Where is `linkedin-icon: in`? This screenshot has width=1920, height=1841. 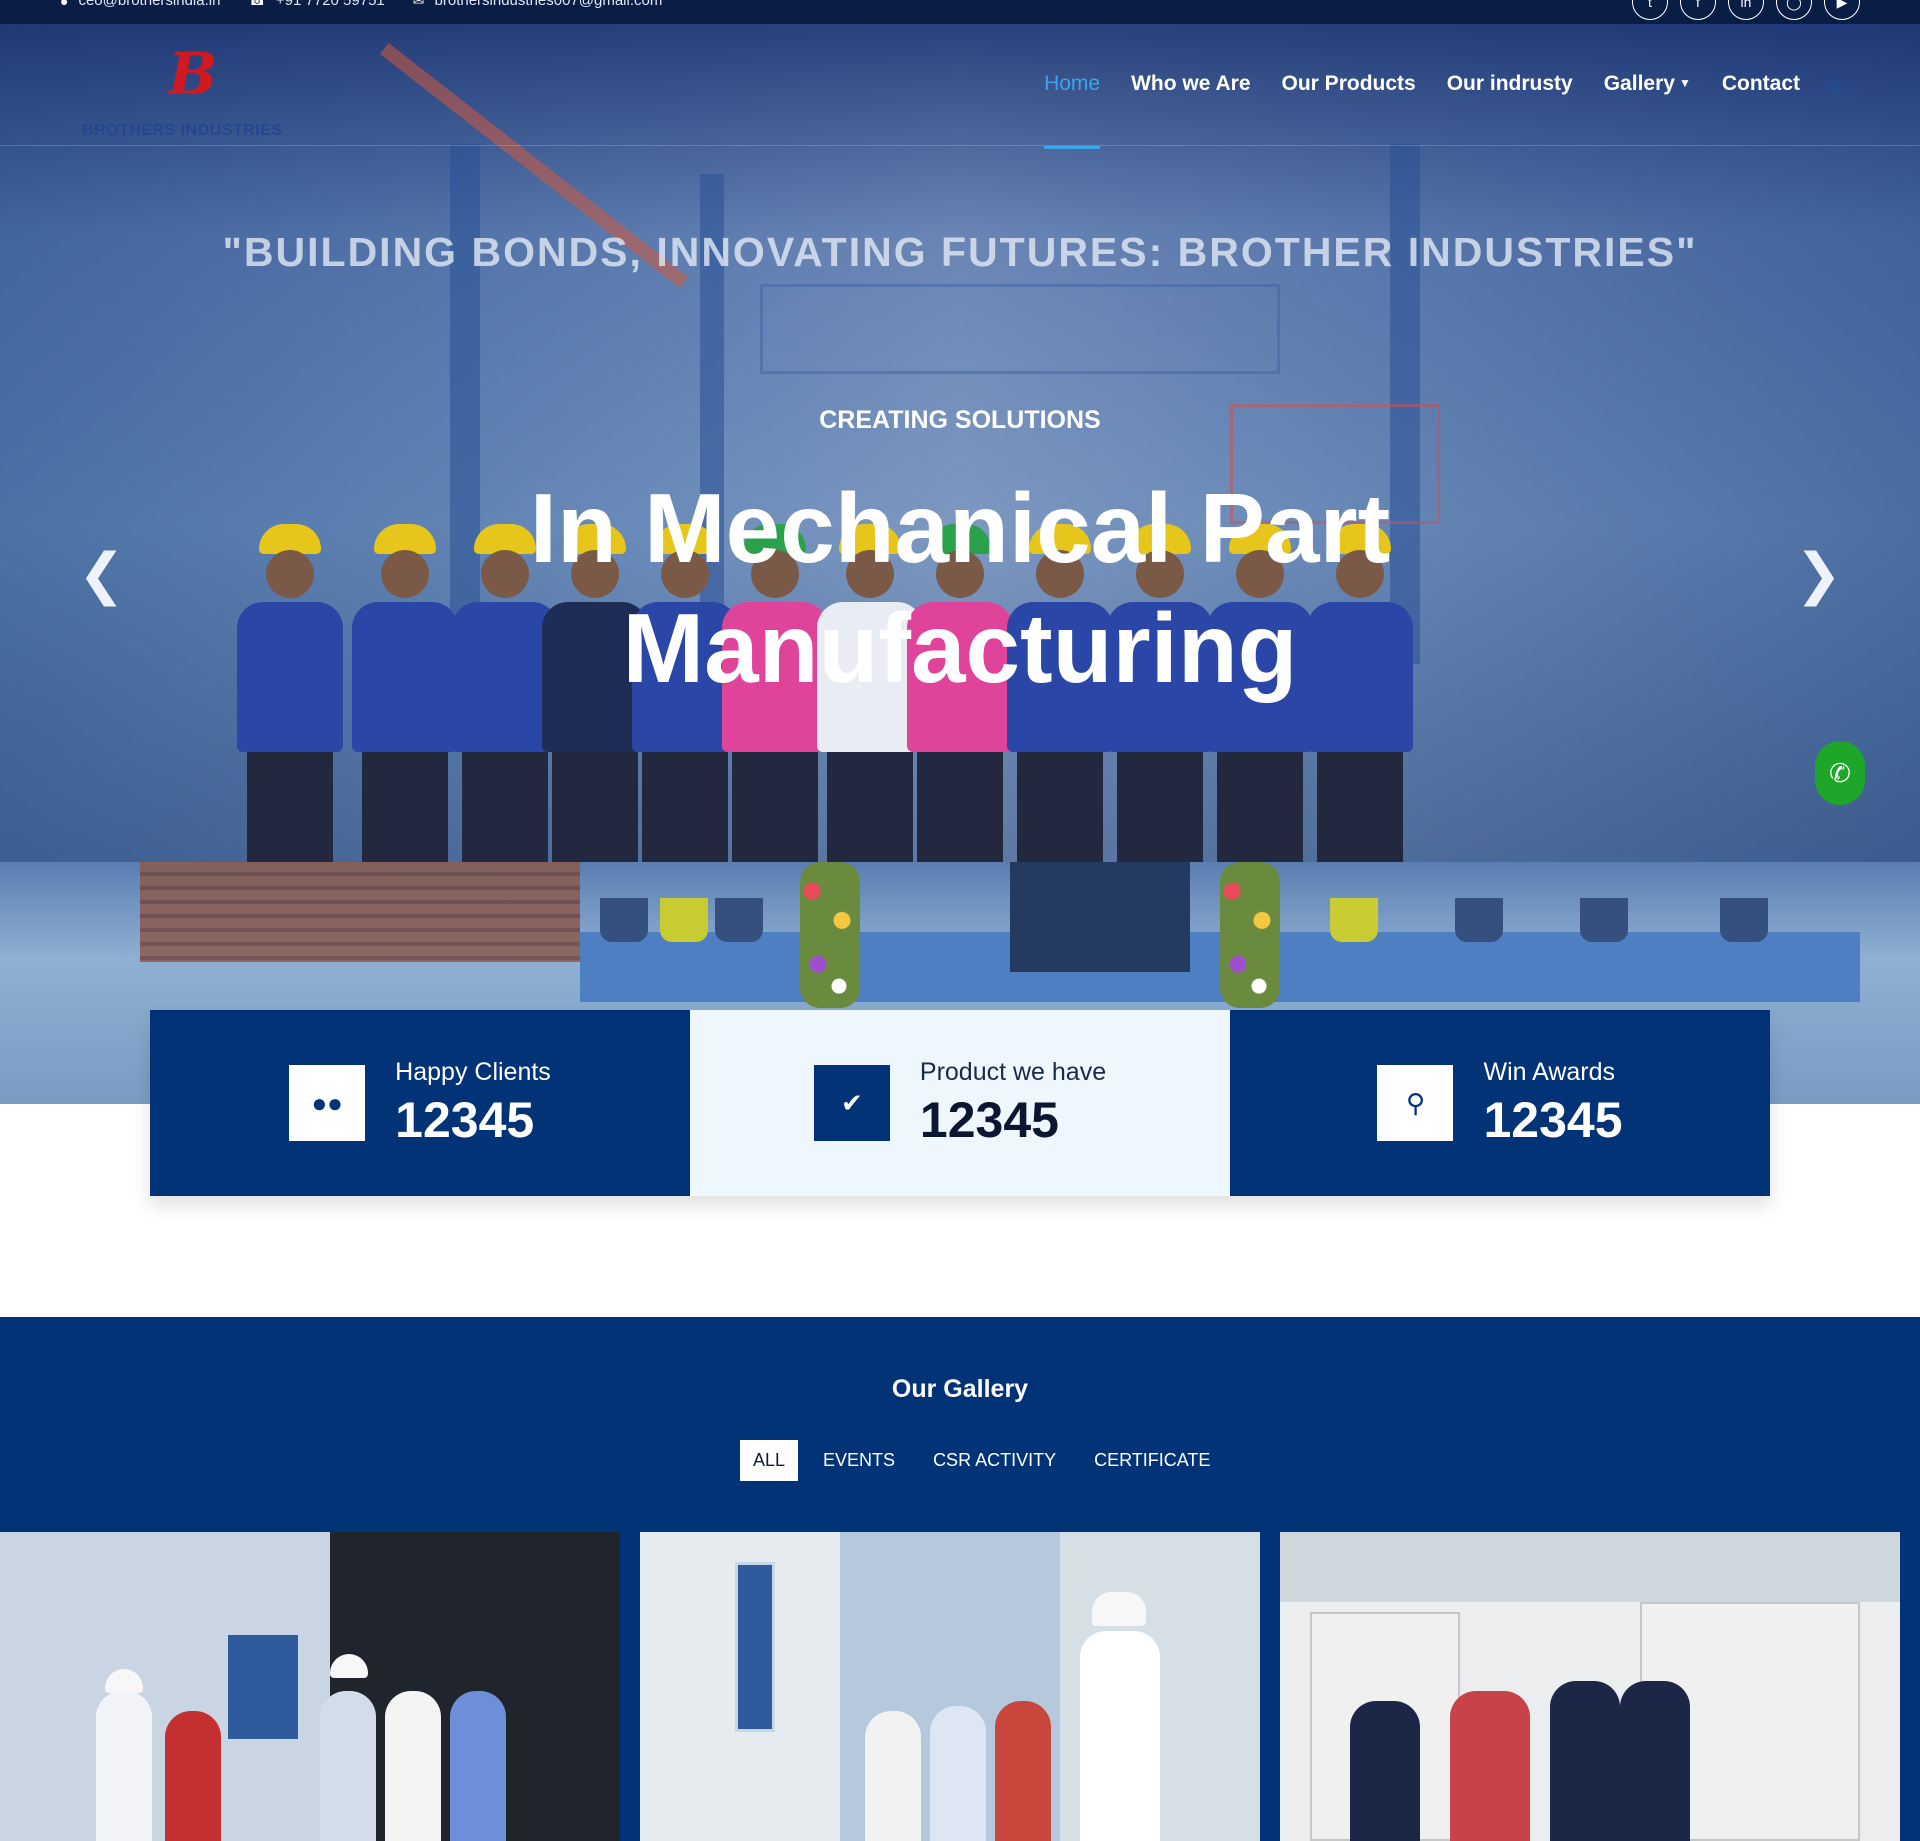 linkedin-icon: in is located at coordinates (1746, 10).